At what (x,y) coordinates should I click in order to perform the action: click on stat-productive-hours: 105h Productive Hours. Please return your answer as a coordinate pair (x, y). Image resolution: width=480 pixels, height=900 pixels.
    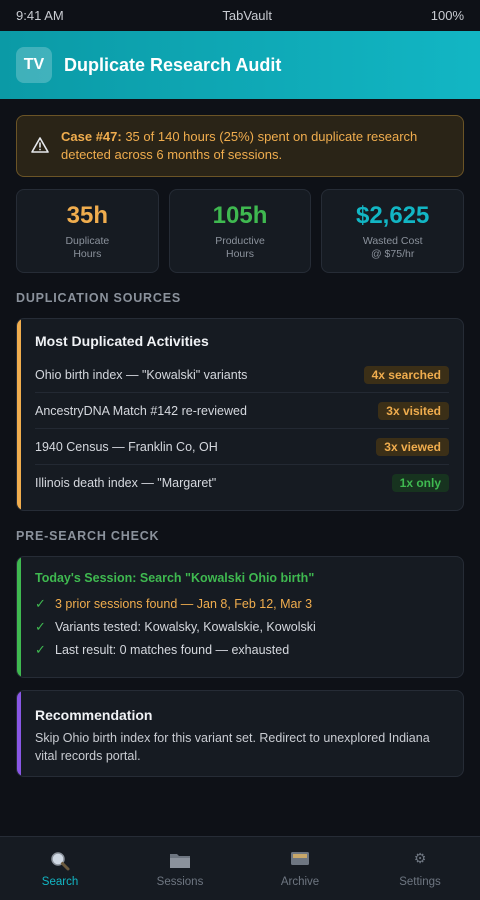
    Looking at the image, I should click on (240, 231).